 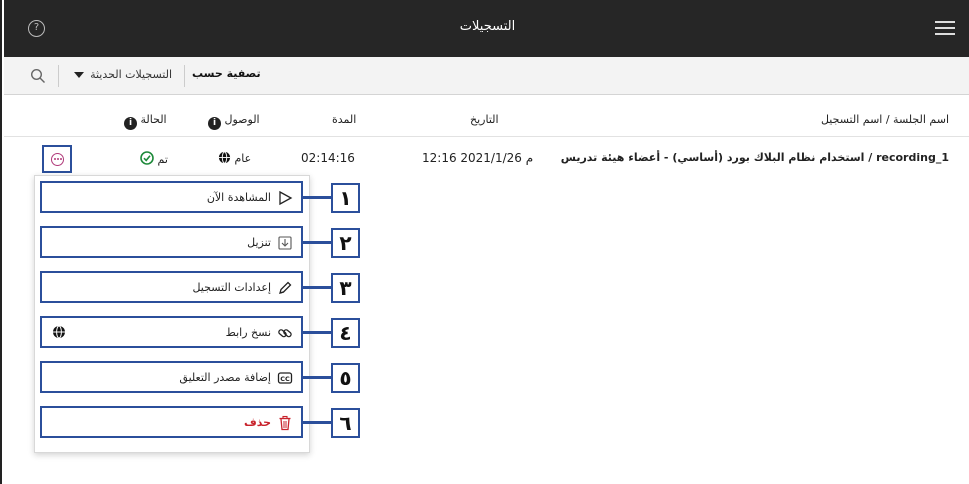 I want to click on page-title: التسجيلات, so click(x=487, y=26).